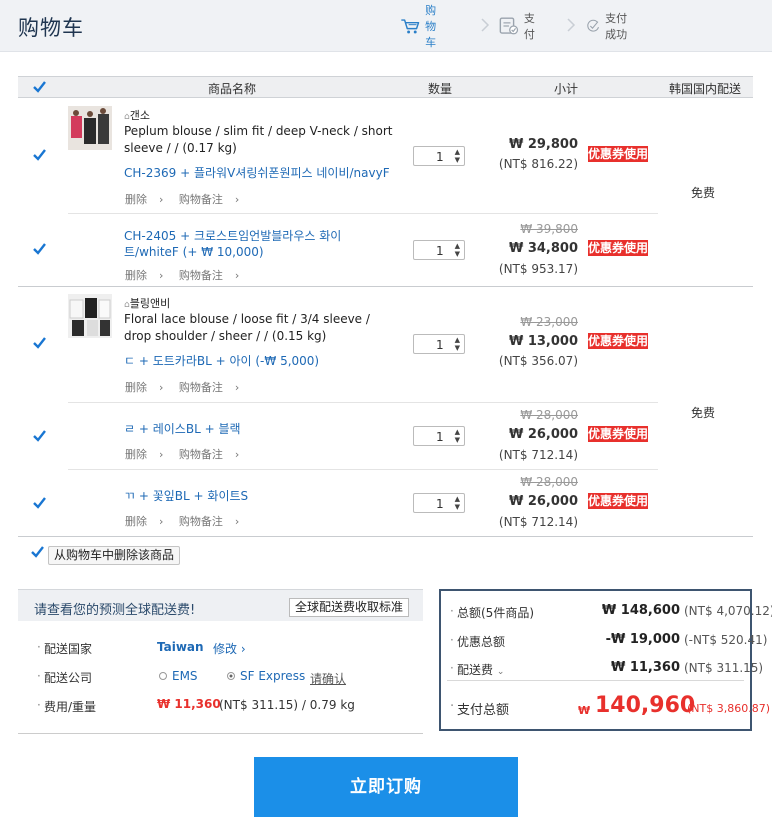 This screenshot has width=772, height=833. I want to click on table-header: 商品名称 数量 小计 韩国国内配送, so click(385, 87).